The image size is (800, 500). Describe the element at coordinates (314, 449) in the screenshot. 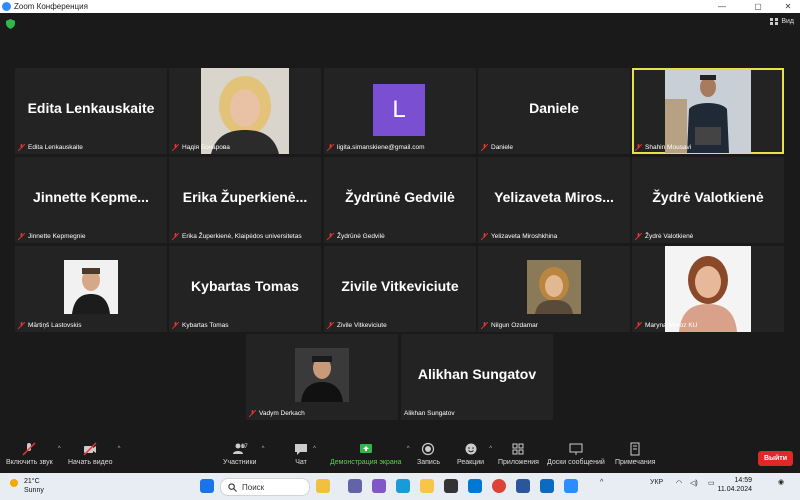

I see `chat-options-caret: ^` at that location.